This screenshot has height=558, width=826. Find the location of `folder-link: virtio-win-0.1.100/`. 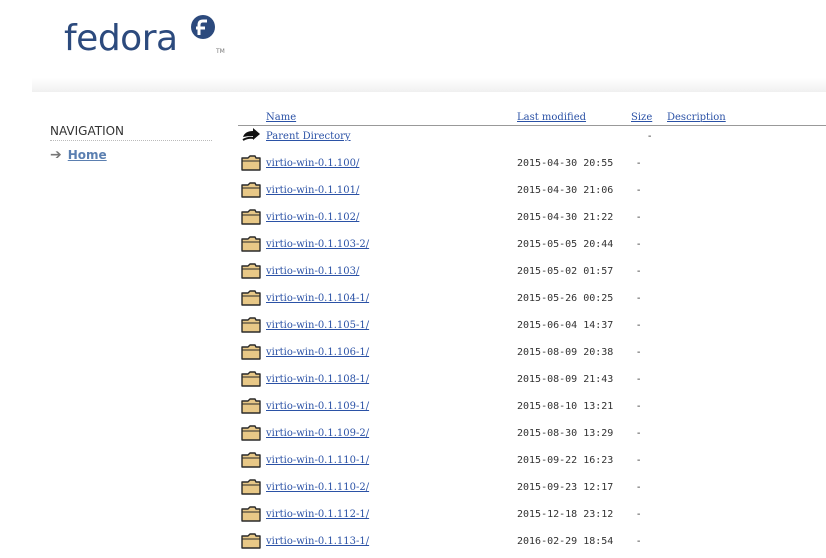

folder-link: virtio-win-0.1.100/ is located at coordinates (312, 163).